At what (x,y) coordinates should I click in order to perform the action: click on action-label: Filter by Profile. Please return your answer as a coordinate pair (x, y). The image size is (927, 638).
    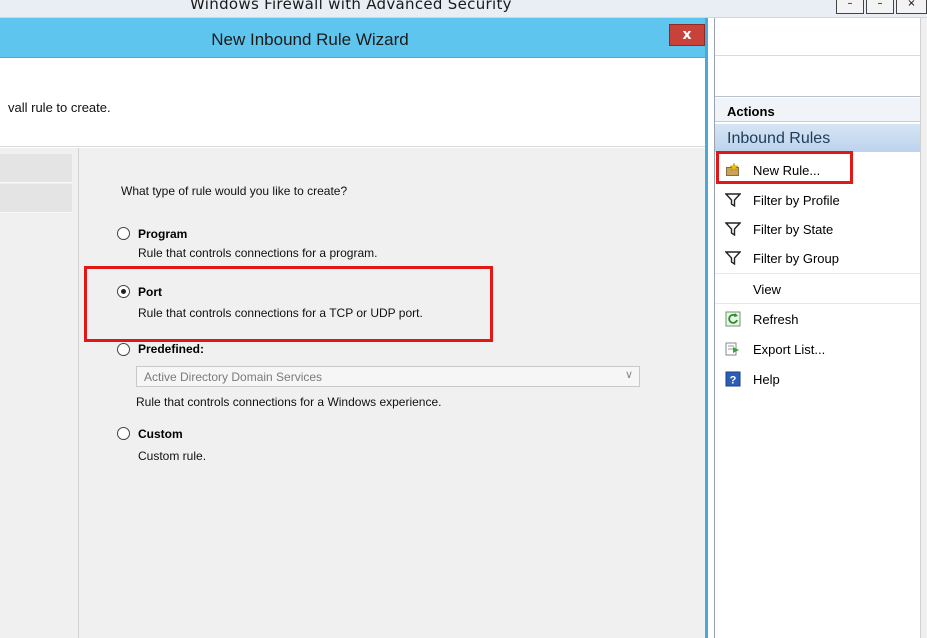
    Looking at the image, I should click on (796, 200).